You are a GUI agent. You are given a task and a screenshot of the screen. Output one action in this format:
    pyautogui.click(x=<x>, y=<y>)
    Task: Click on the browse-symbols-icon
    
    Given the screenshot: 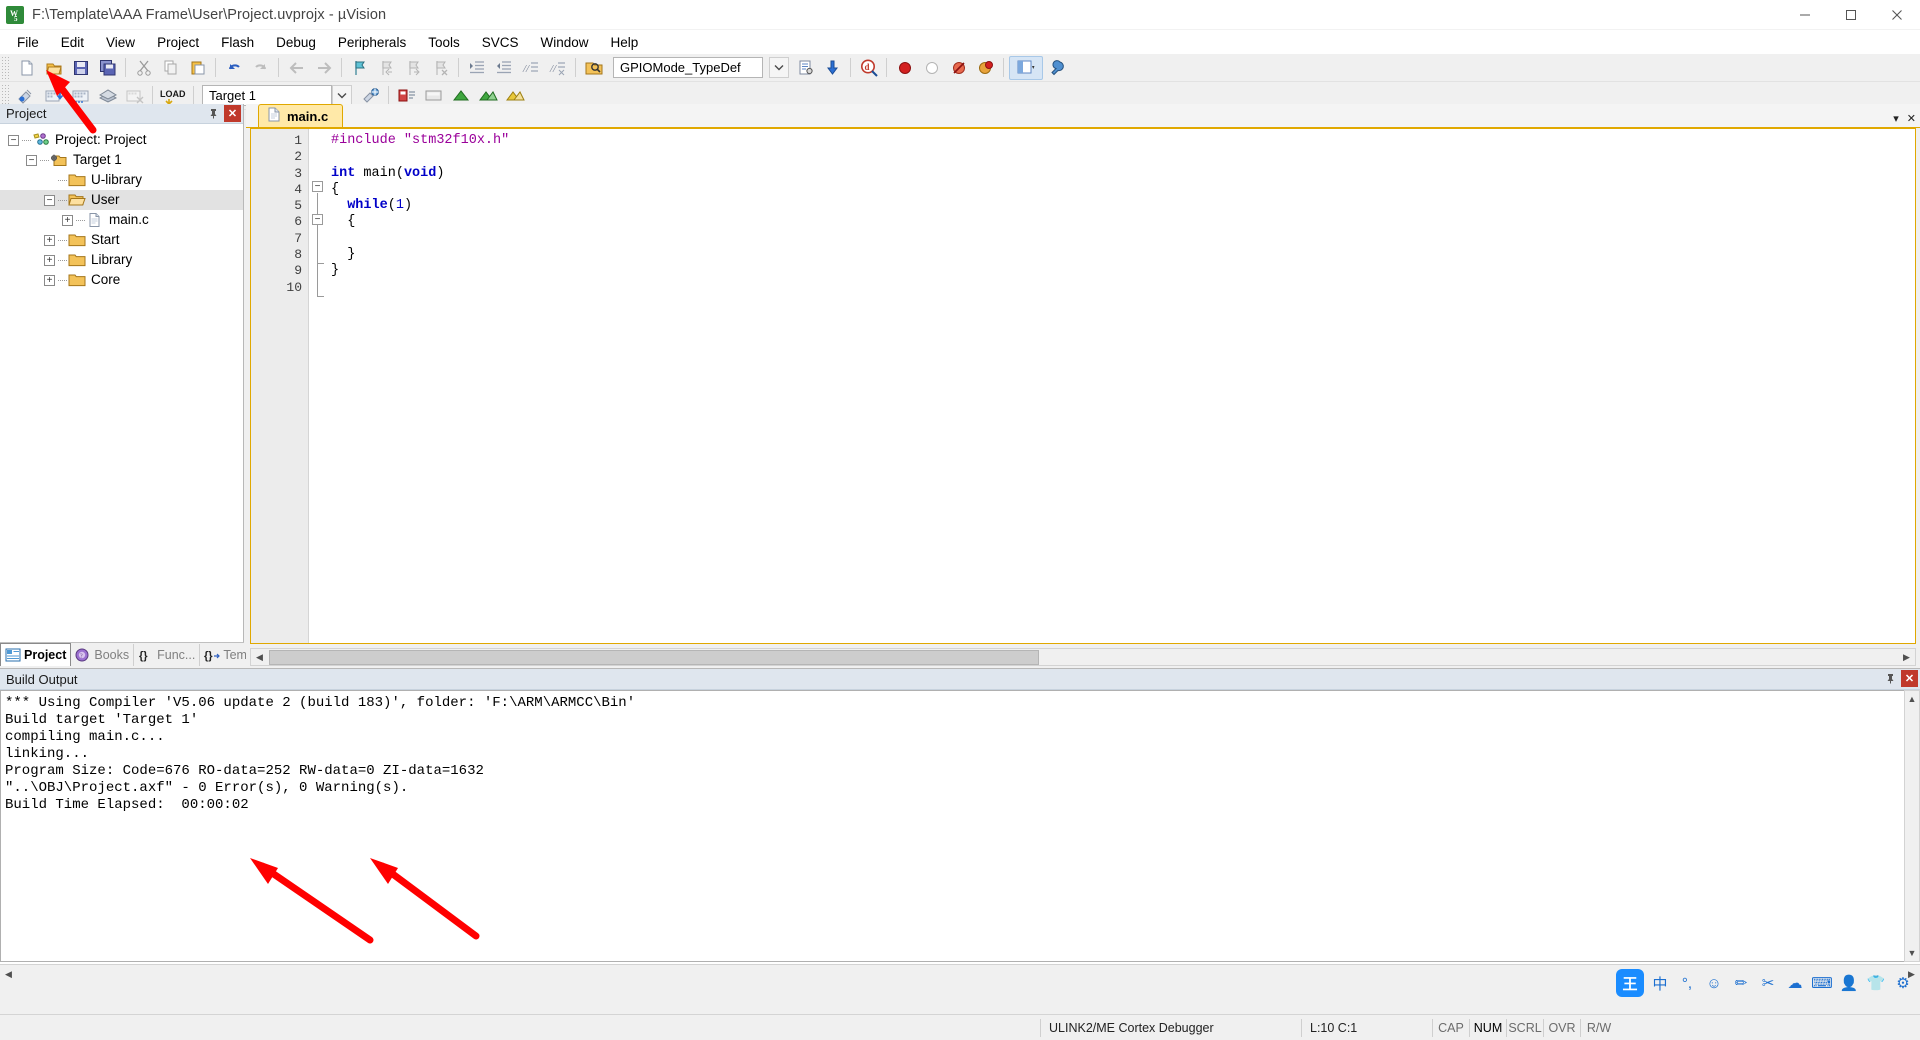 What is the action you would take?
    pyautogui.click(x=805, y=68)
    